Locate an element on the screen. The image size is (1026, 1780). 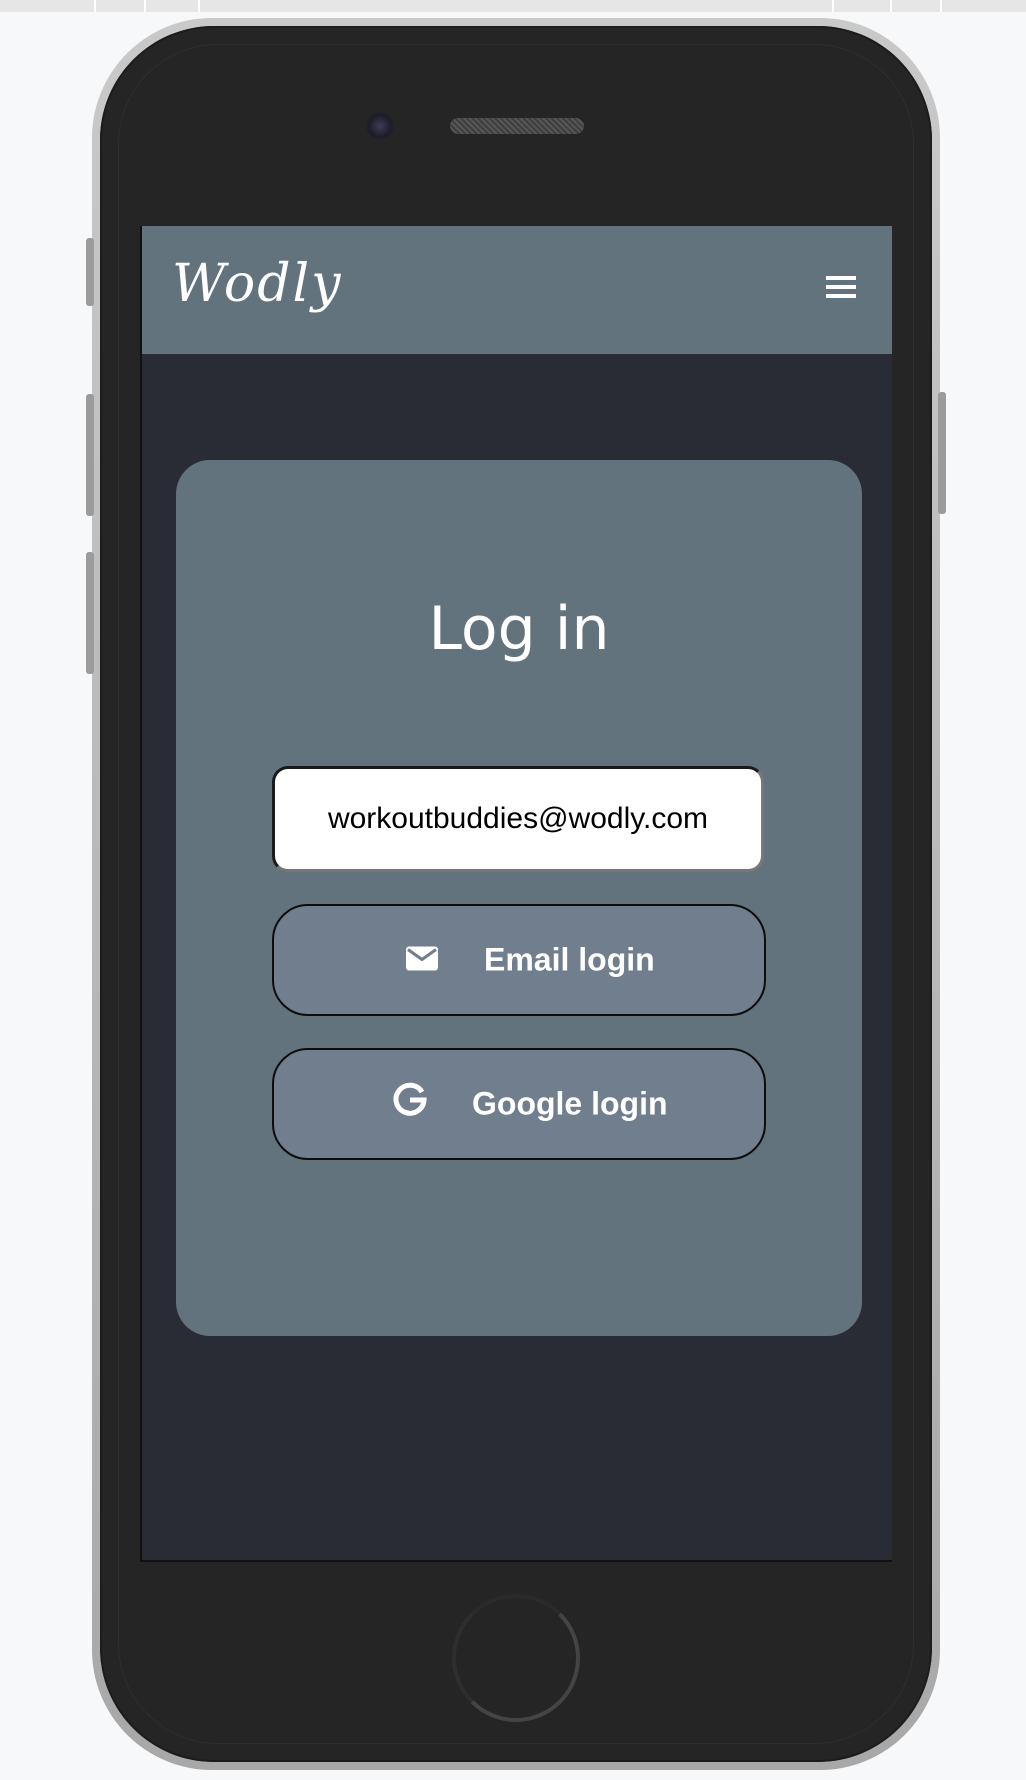
mute-switch is located at coordinates (90, 272).